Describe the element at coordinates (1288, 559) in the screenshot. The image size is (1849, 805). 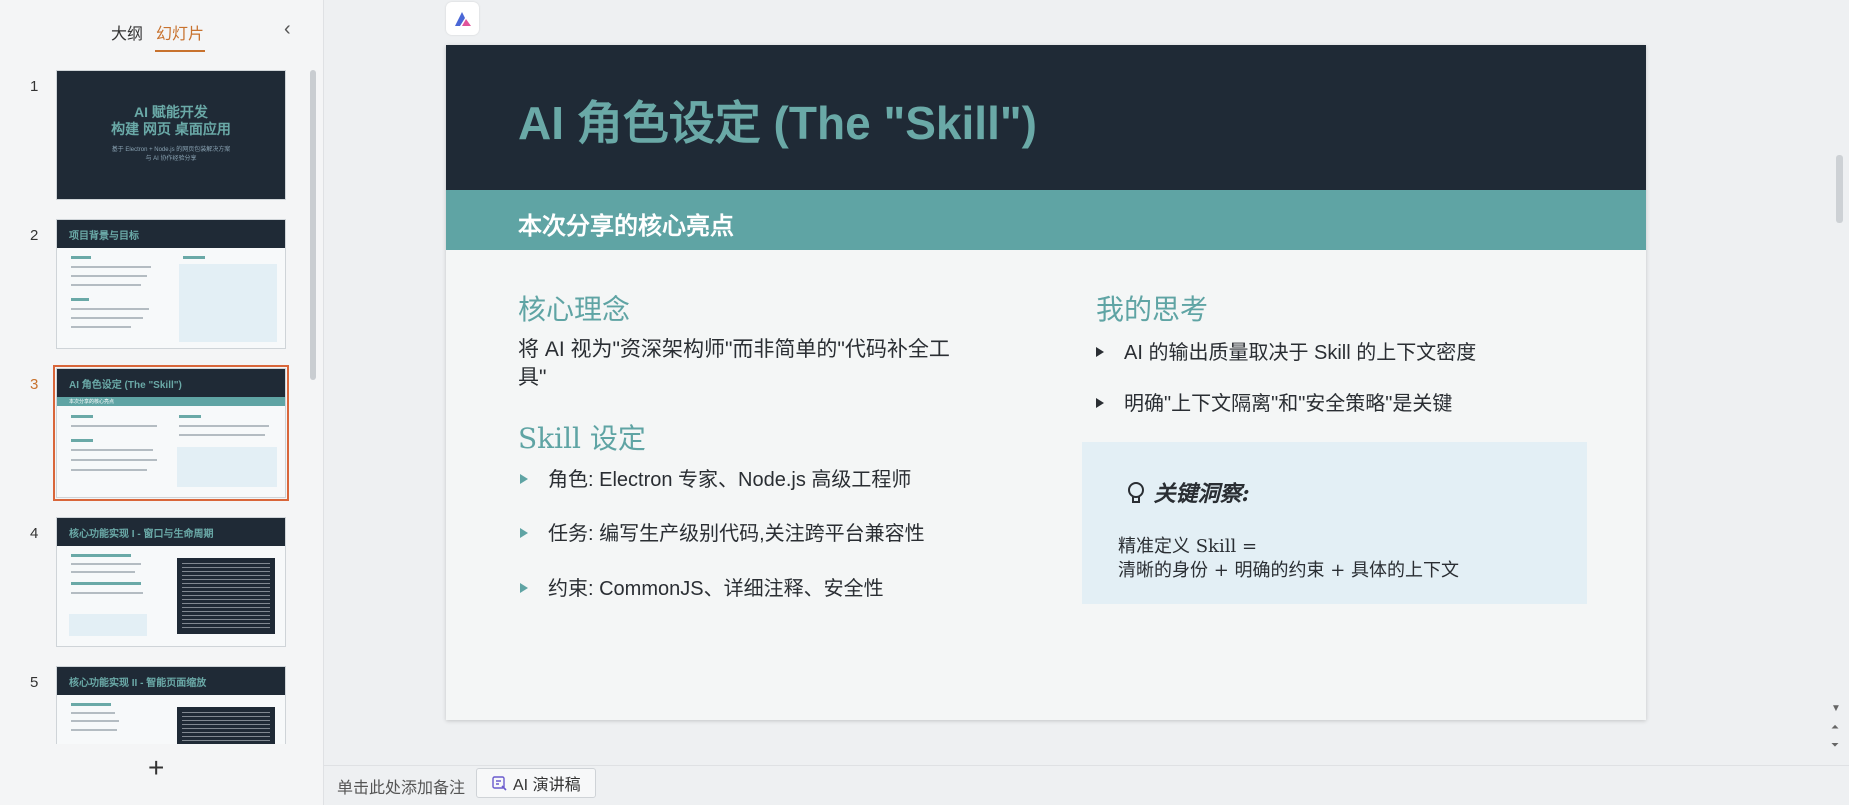
I see `insight-text: 精准定义 Skill = 清晰的身份 + 明确的约束 + 具体的上下文` at that location.